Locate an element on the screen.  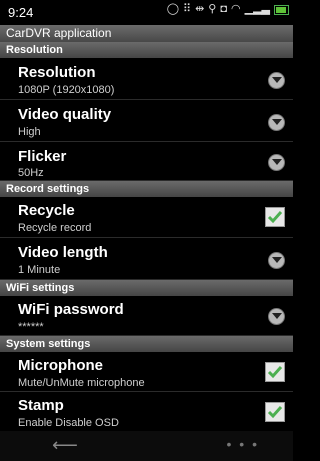
setting-value: 1 Minute is located at coordinates (39, 270).